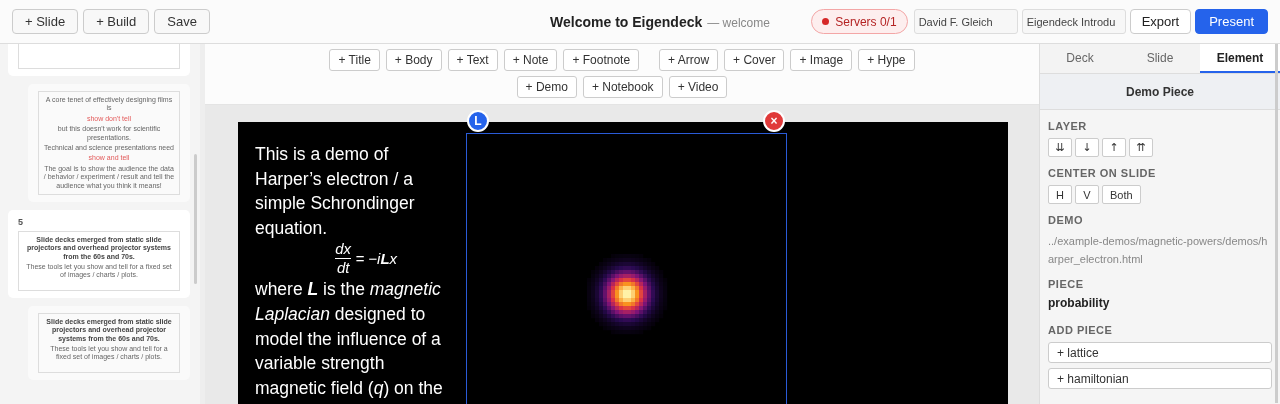  I want to click on export-button: Export, so click(1160, 21).